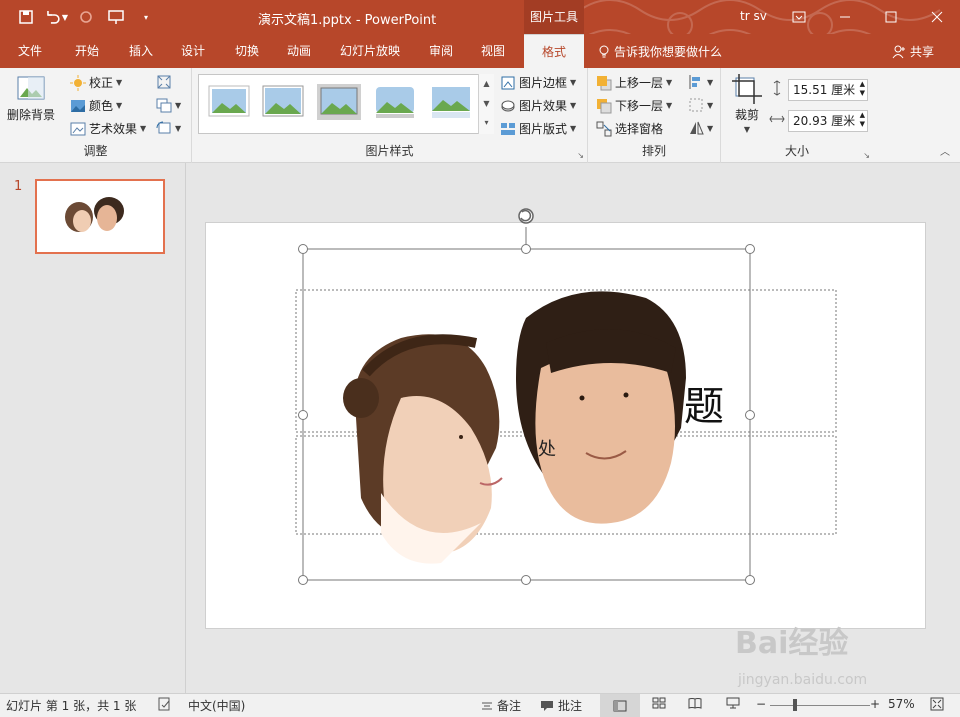 This screenshot has width=960, height=717. I want to click on man-image, so click(601, 407).